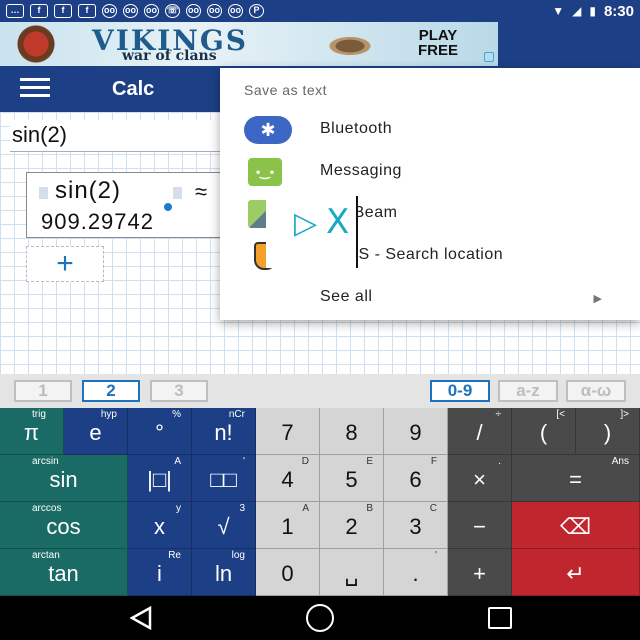 The width and height of the screenshot is (640, 640). I want to click on key-label: /, so click(479, 432).